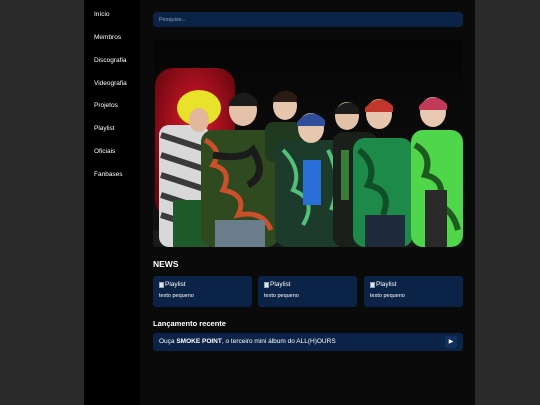 This screenshot has height=405, width=540. Describe the element at coordinates (189, 323) in the screenshot. I see `recent-release-heading: Lançamento recente` at that location.